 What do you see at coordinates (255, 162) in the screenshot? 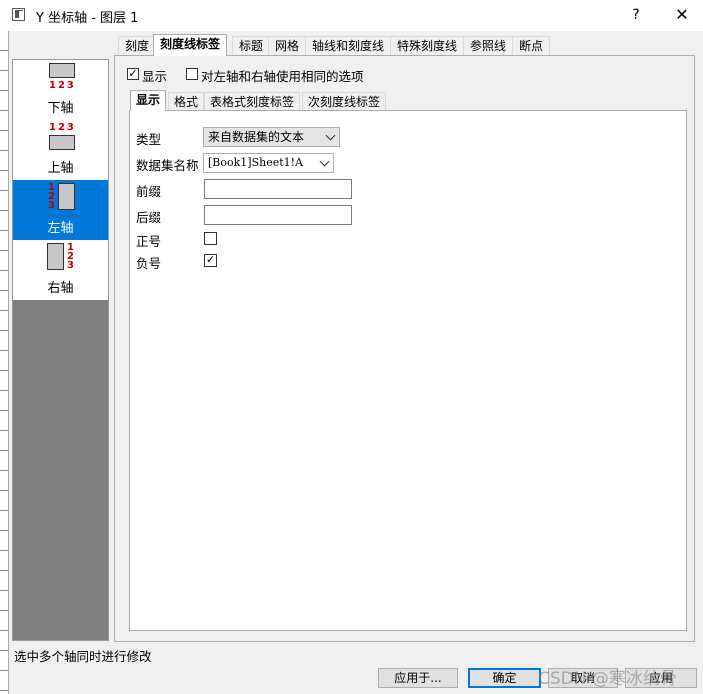
I see `dataset-select-value: [Book1]Sheet1!A` at bounding box center [255, 162].